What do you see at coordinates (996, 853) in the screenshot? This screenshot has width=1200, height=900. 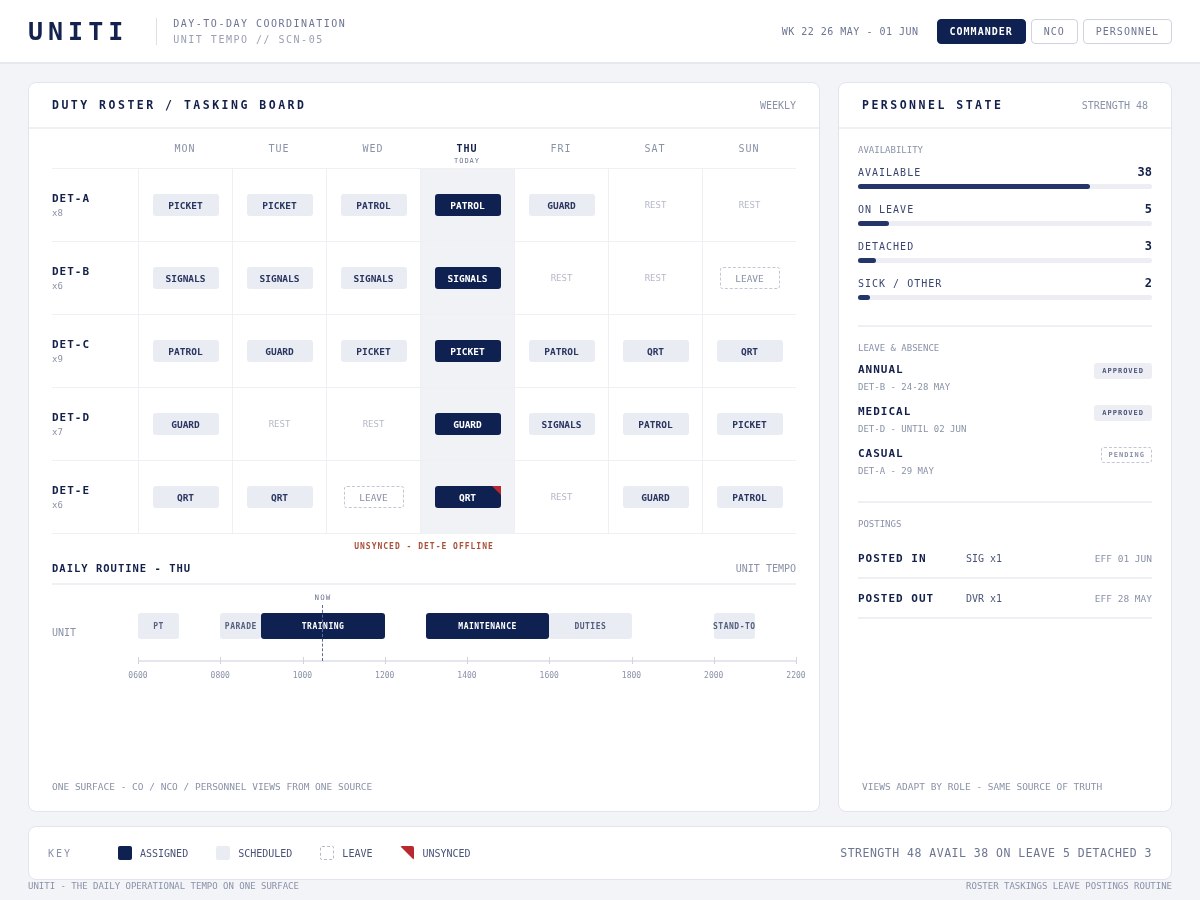 I see `strength-summary: STRENGTH 48 AVAIL 38 ON LEAVE 5 DETACHED 3` at bounding box center [996, 853].